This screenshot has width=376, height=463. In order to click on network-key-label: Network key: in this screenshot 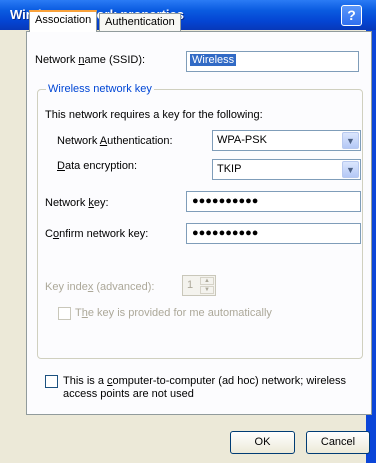, I will do `click(77, 203)`.